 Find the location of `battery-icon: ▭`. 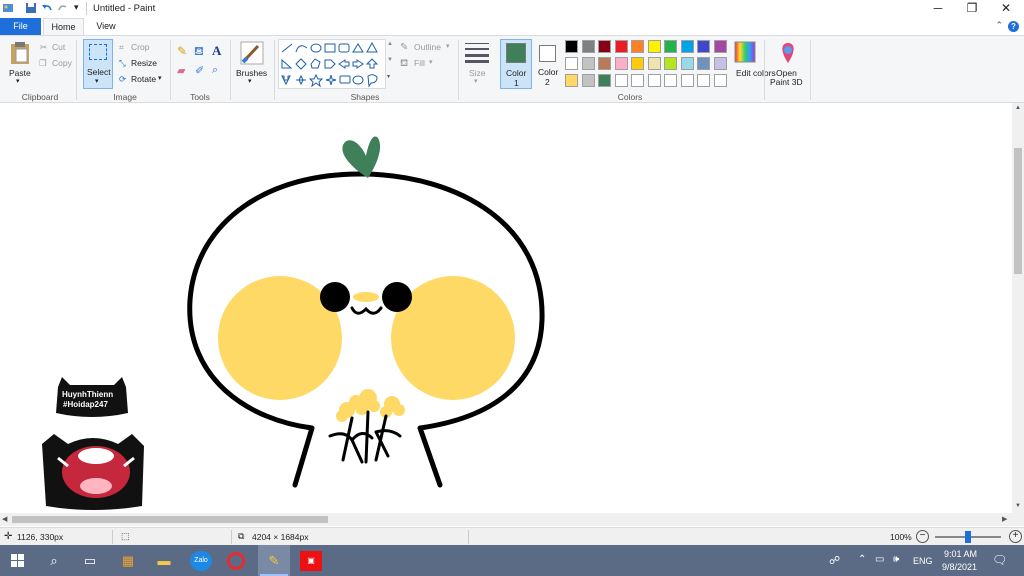

battery-icon: ▭ is located at coordinates (879, 559).